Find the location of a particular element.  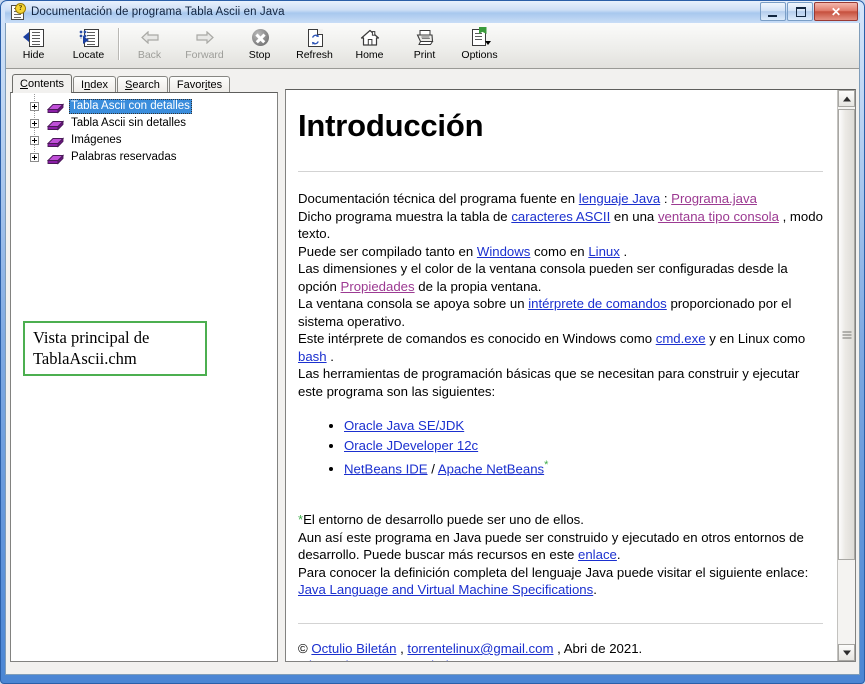

toolbar-button-hide: Hide is located at coordinates (33, 45).